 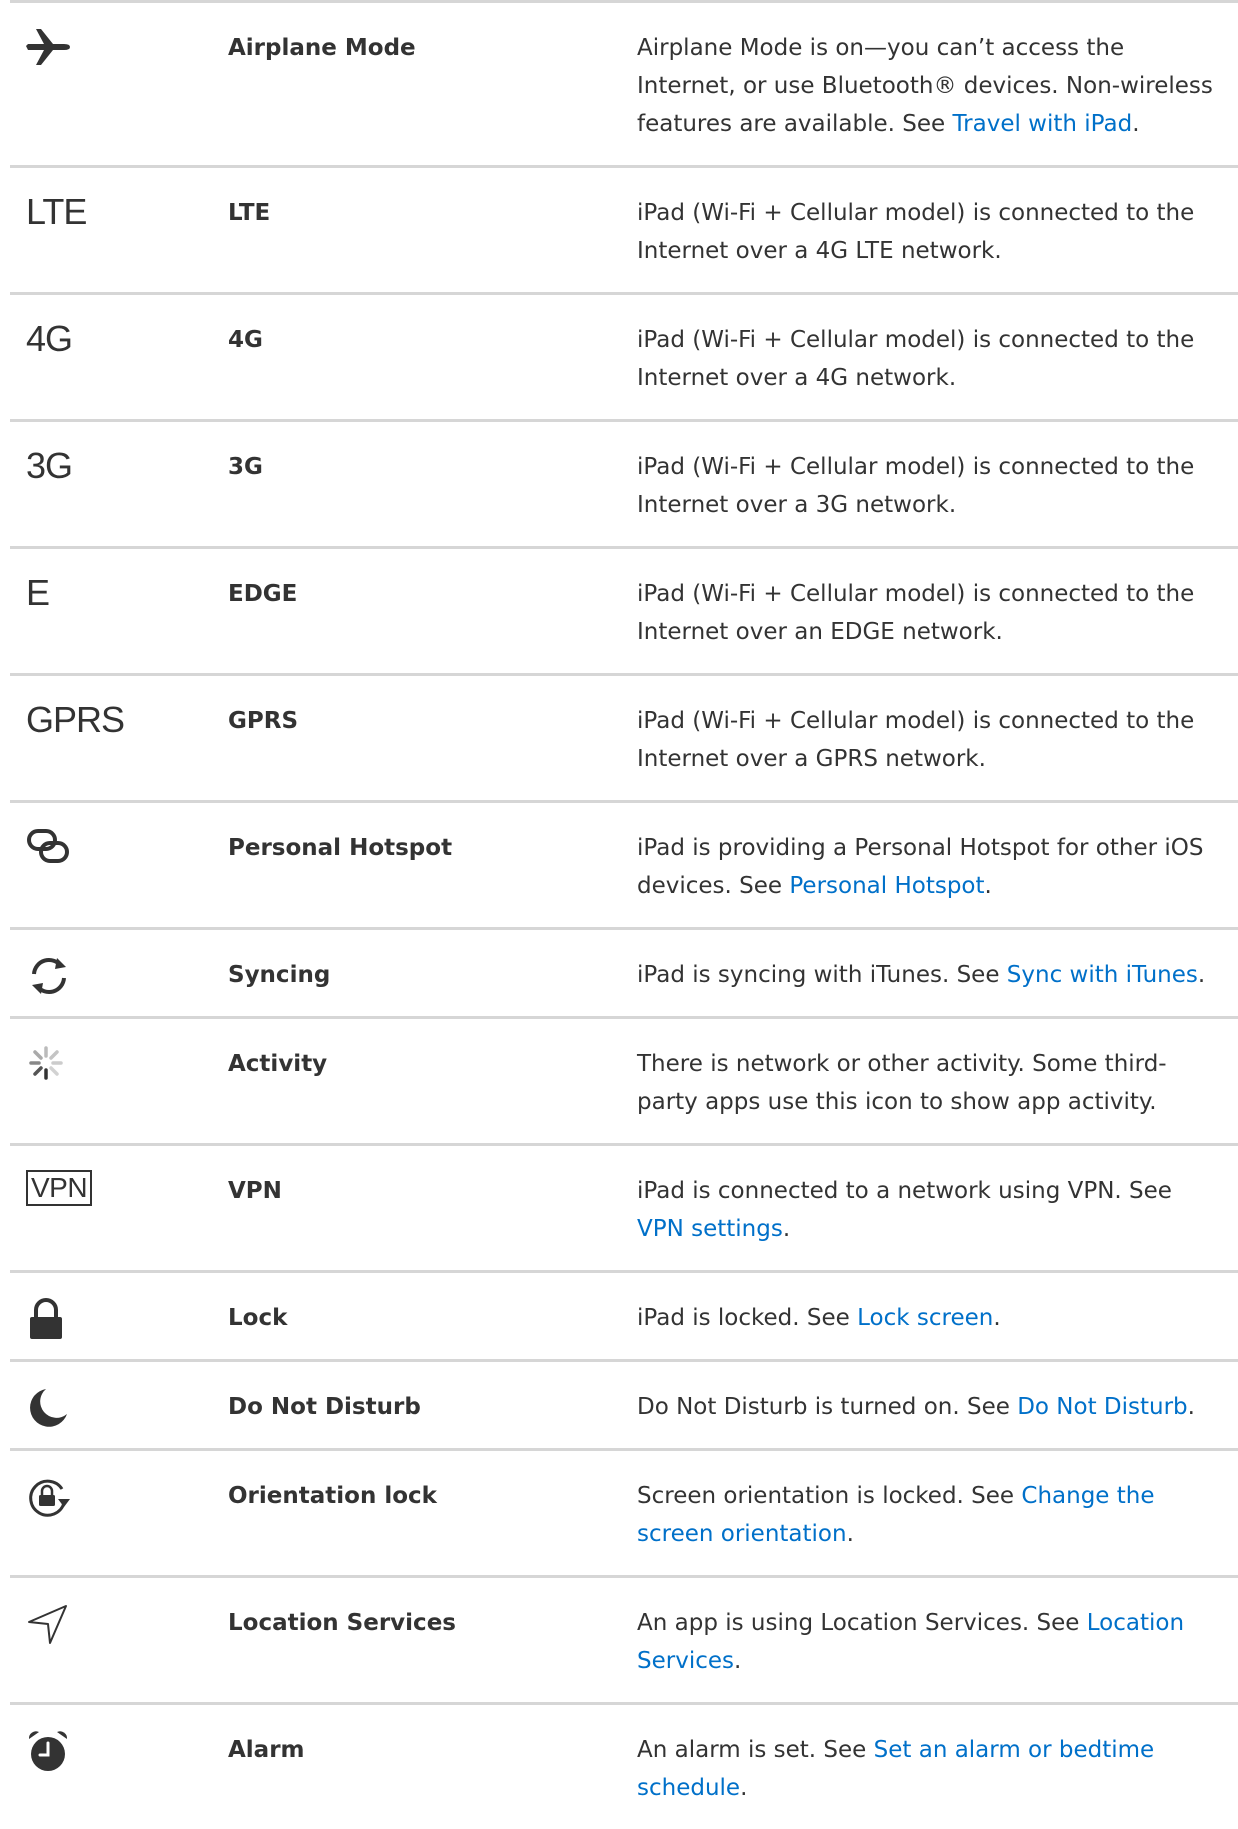 What do you see at coordinates (819, 1318) in the screenshot?
I see `row-description: iPad is locked. See Lock screen.` at bounding box center [819, 1318].